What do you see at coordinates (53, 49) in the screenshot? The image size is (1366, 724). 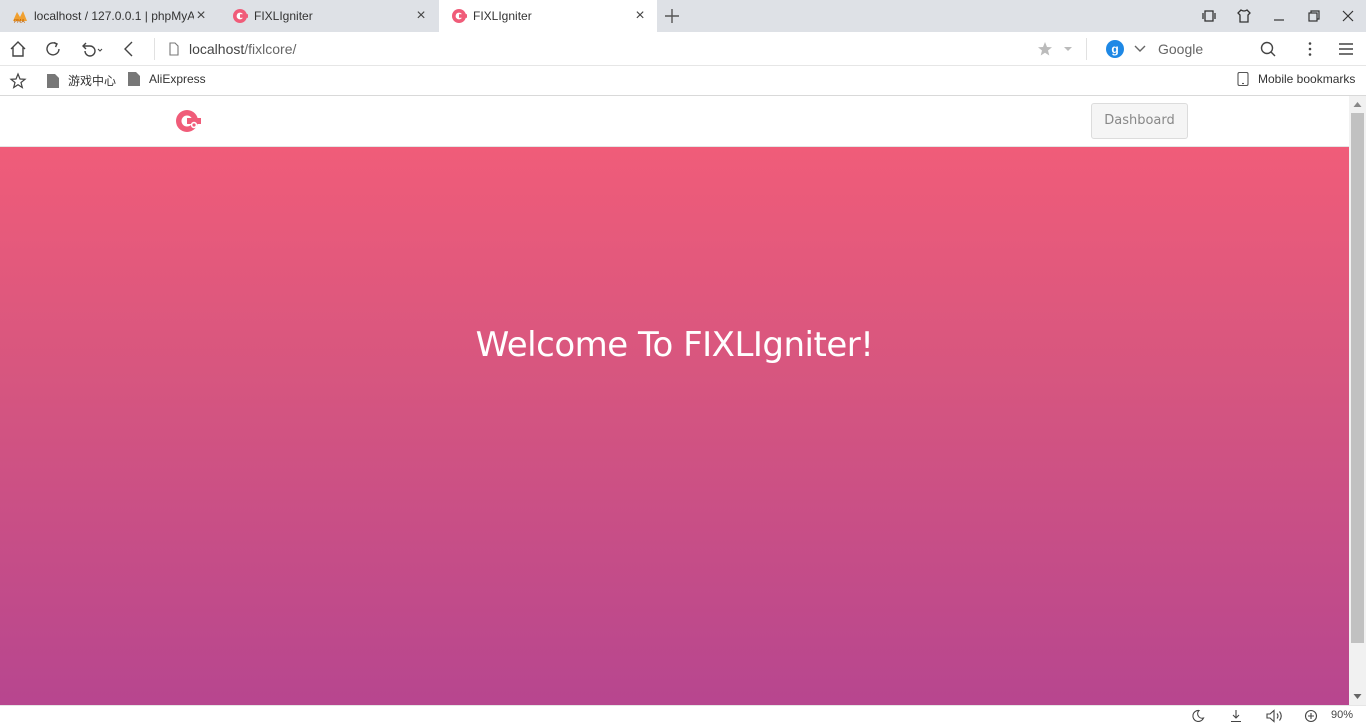 I see `reload-icon` at bounding box center [53, 49].